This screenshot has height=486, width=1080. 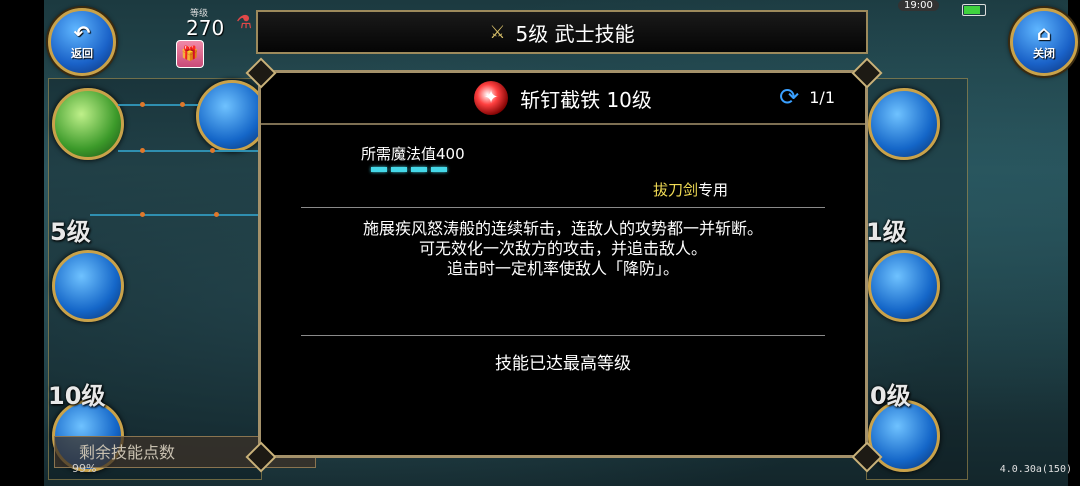 What do you see at coordinates (190, 54) in the screenshot?
I see `gift-icon: 🎁` at bounding box center [190, 54].